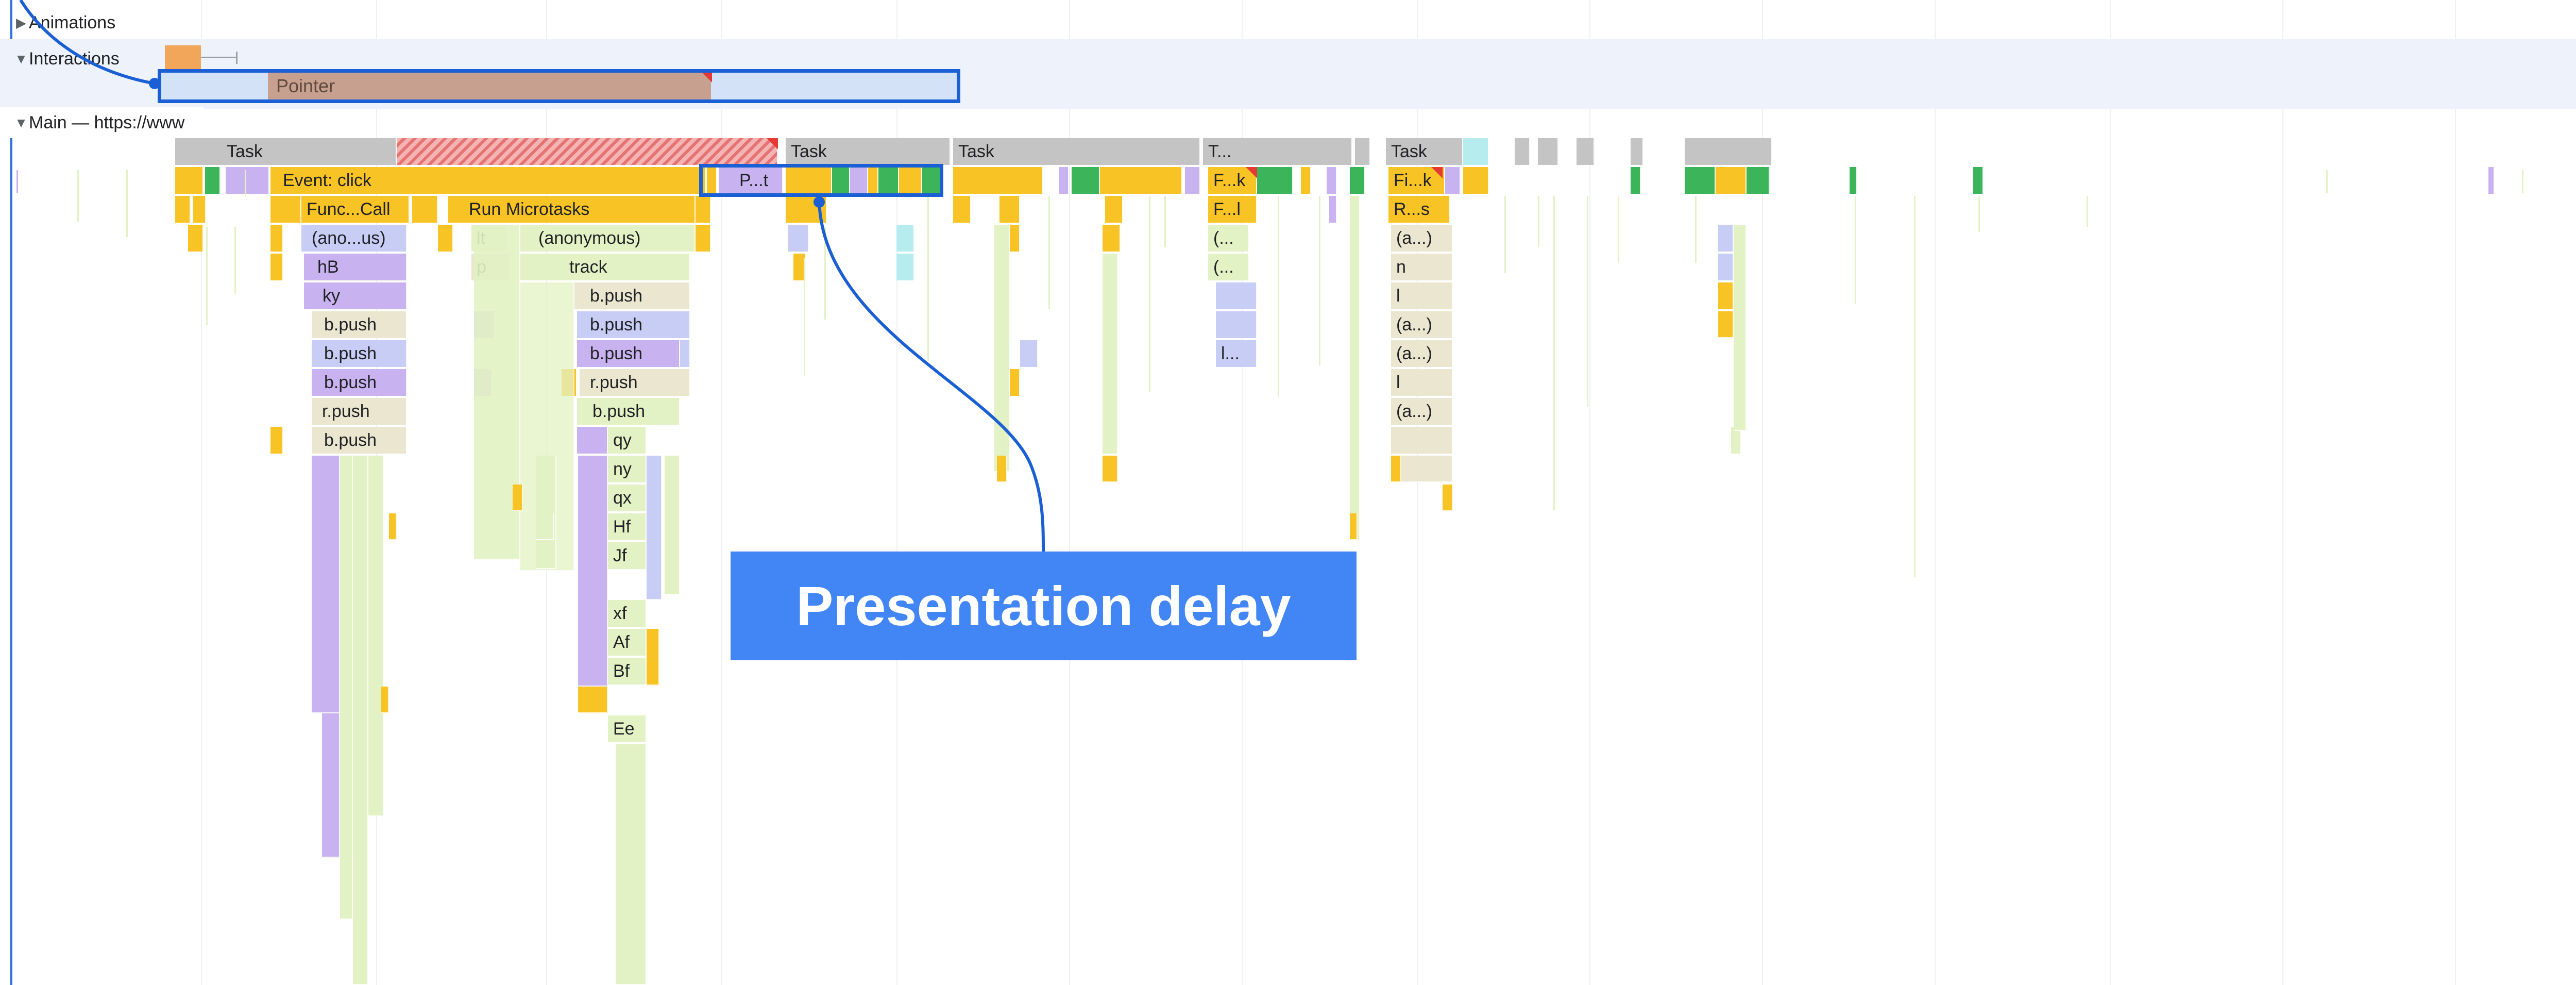  What do you see at coordinates (87, 43) in the screenshot?
I see `interaction-connector-line` at bounding box center [87, 43].